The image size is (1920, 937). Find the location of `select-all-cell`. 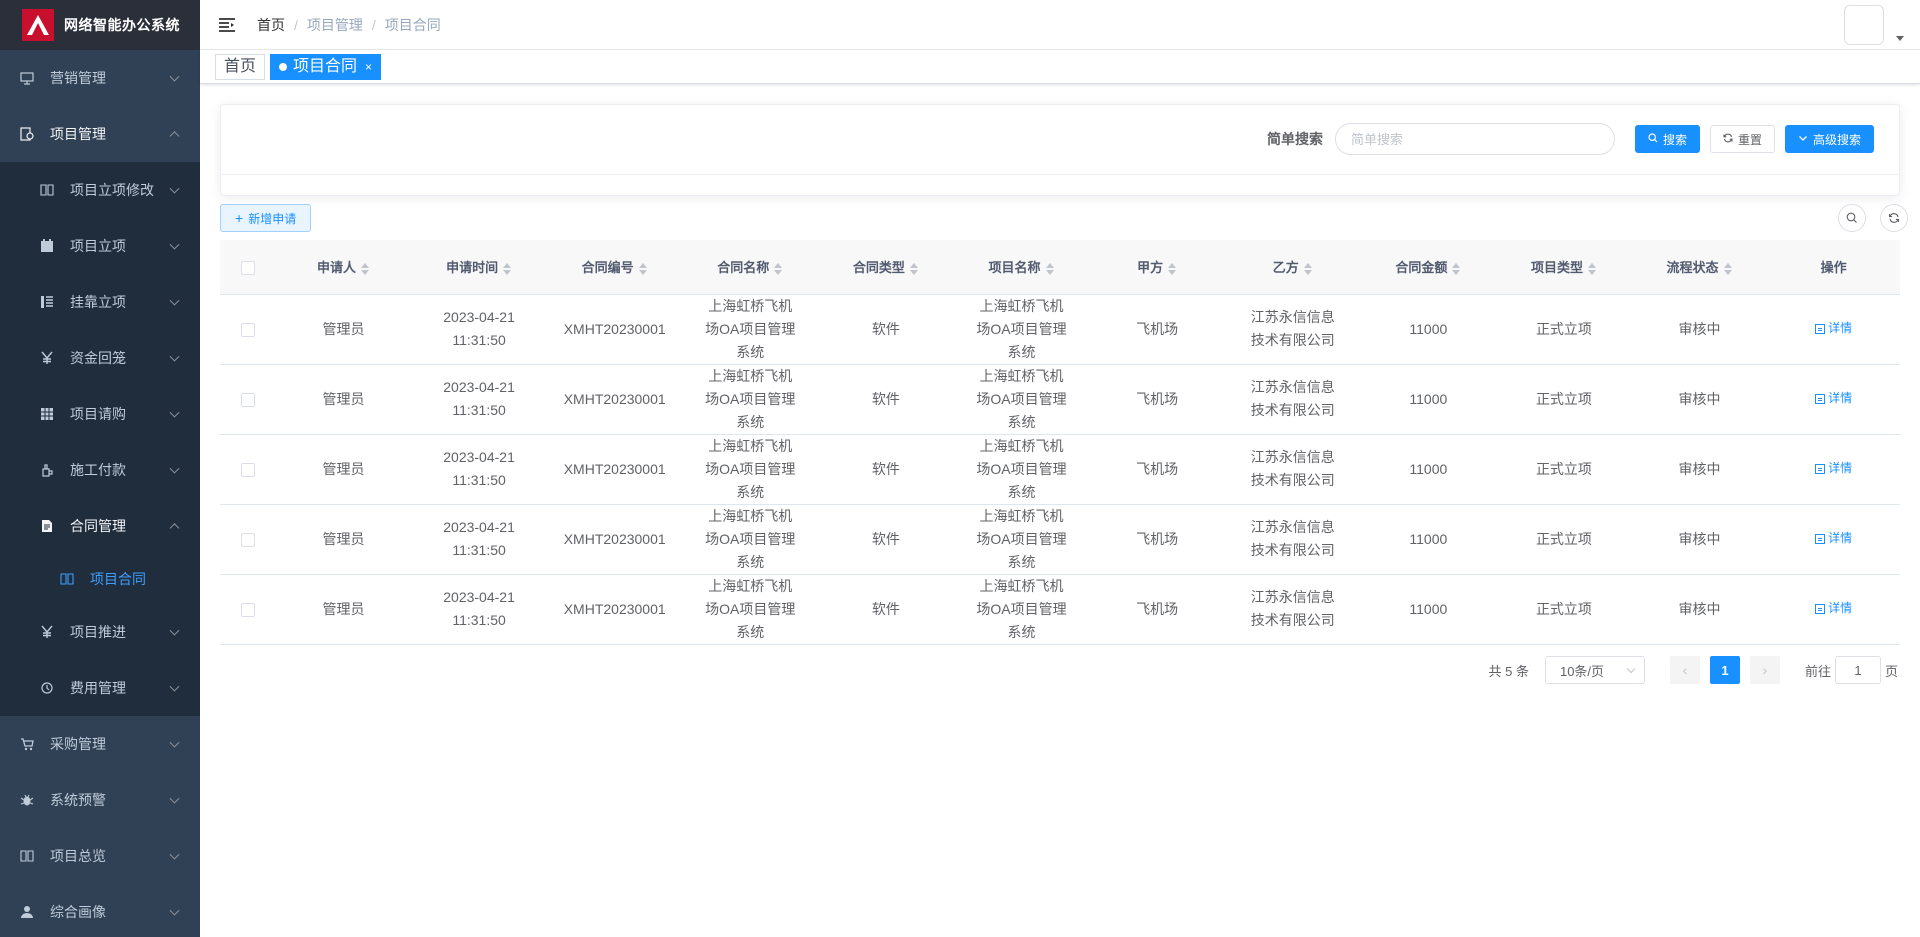

select-all-cell is located at coordinates (248, 267).